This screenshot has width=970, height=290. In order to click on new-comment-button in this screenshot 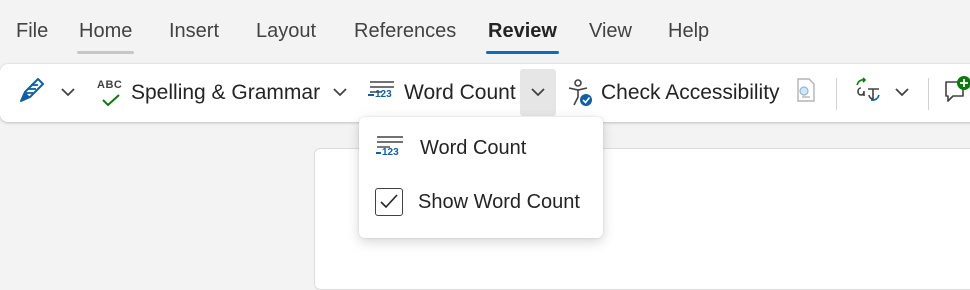, I will do `click(956, 93)`.